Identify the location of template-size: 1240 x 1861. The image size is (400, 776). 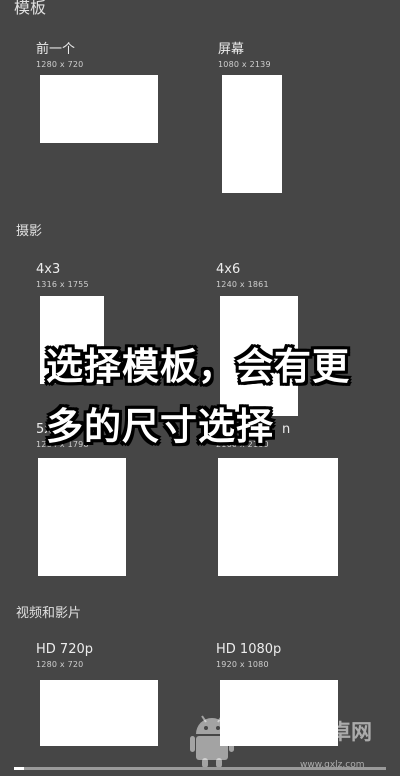
(242, 284).